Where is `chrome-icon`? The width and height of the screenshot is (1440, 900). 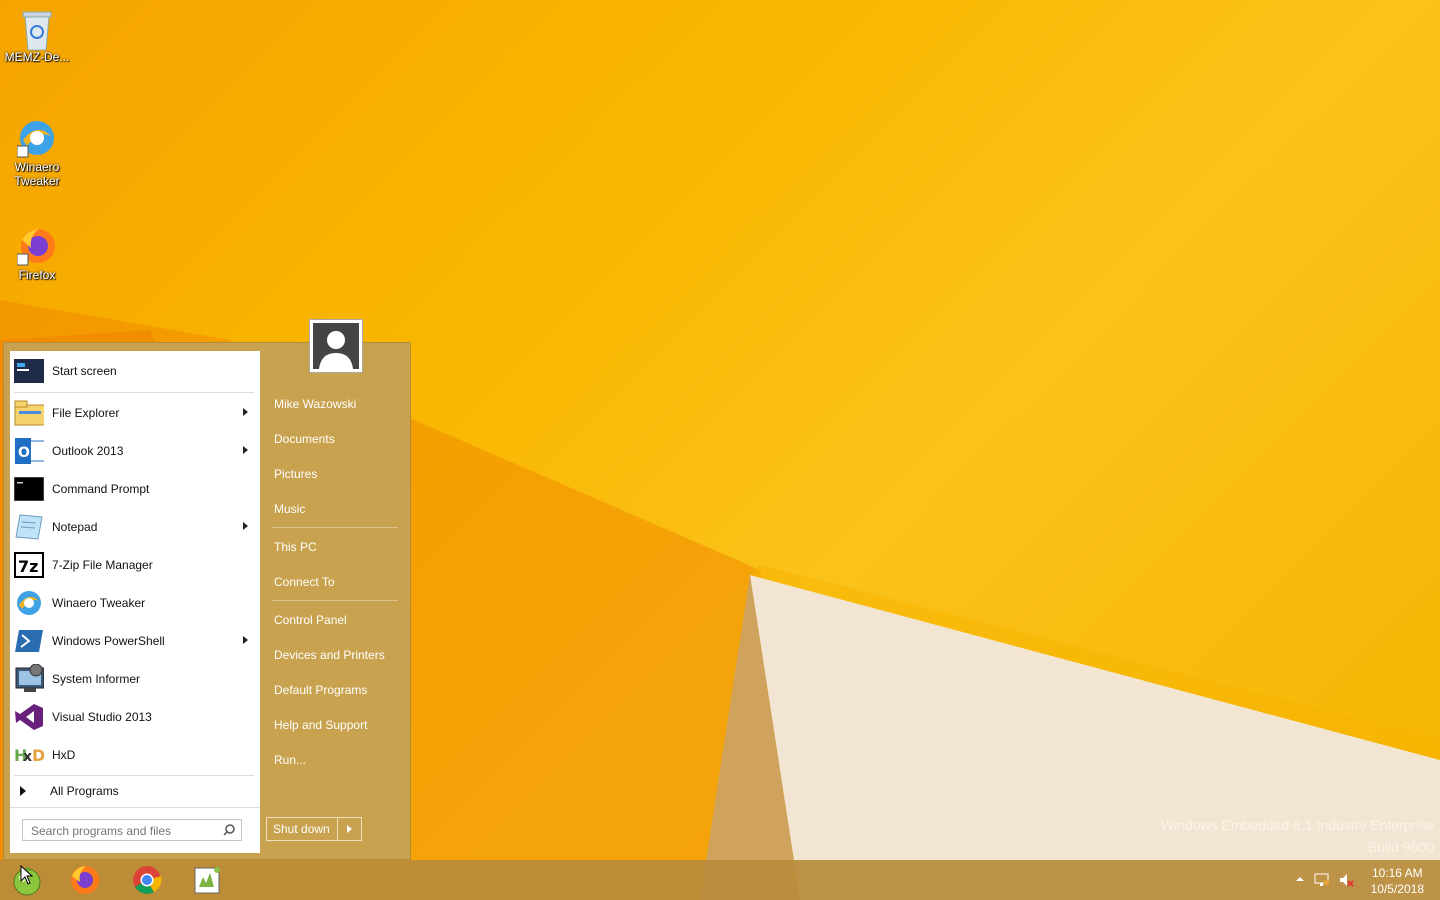
chrome-icon is located at coordinates (147, 880).